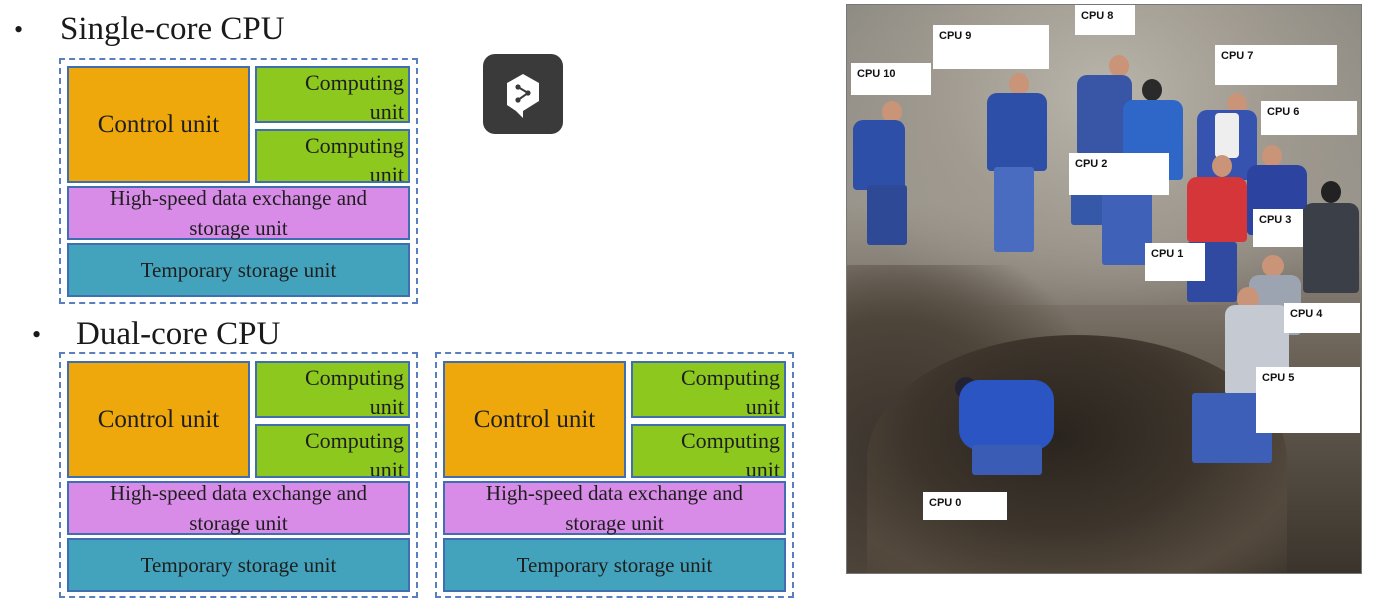  I want to click on cpu-label: CPU 4, so click(1322, 318).